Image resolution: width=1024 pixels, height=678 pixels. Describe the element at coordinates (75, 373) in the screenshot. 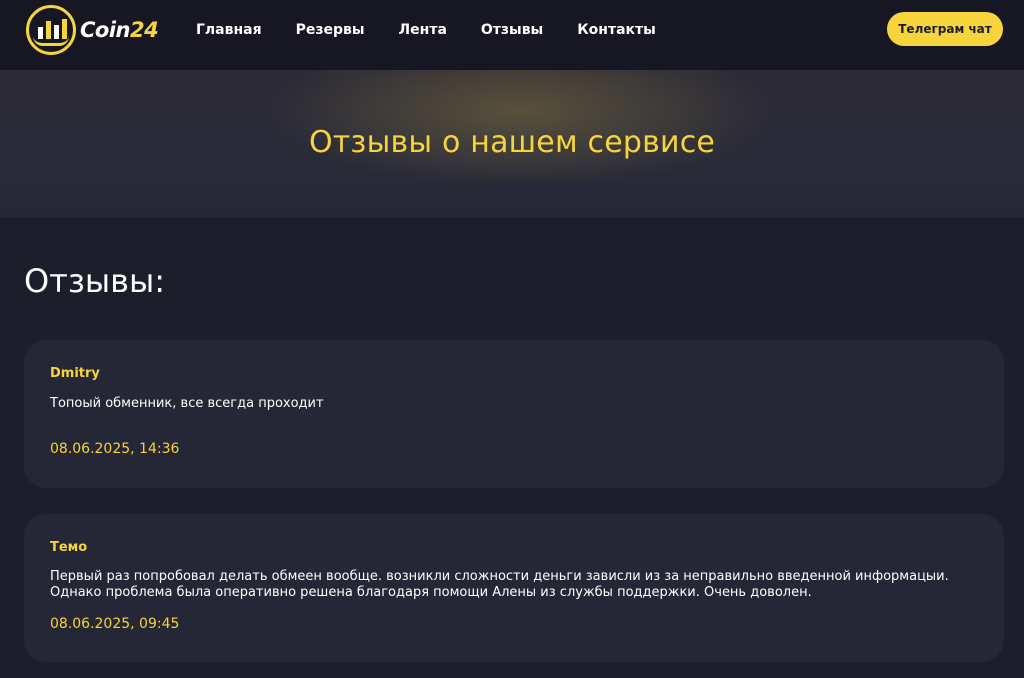

I see `review-author: Dmitry` at that location.